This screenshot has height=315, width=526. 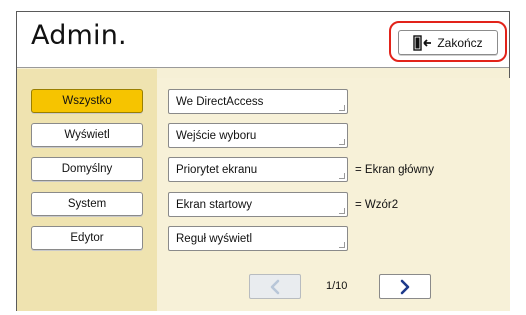 What do you see at coordinates (258, 238) in the screenshot?
I see `setting-display-rules: Reguł wyświetl` at bounding box center [258, 238].